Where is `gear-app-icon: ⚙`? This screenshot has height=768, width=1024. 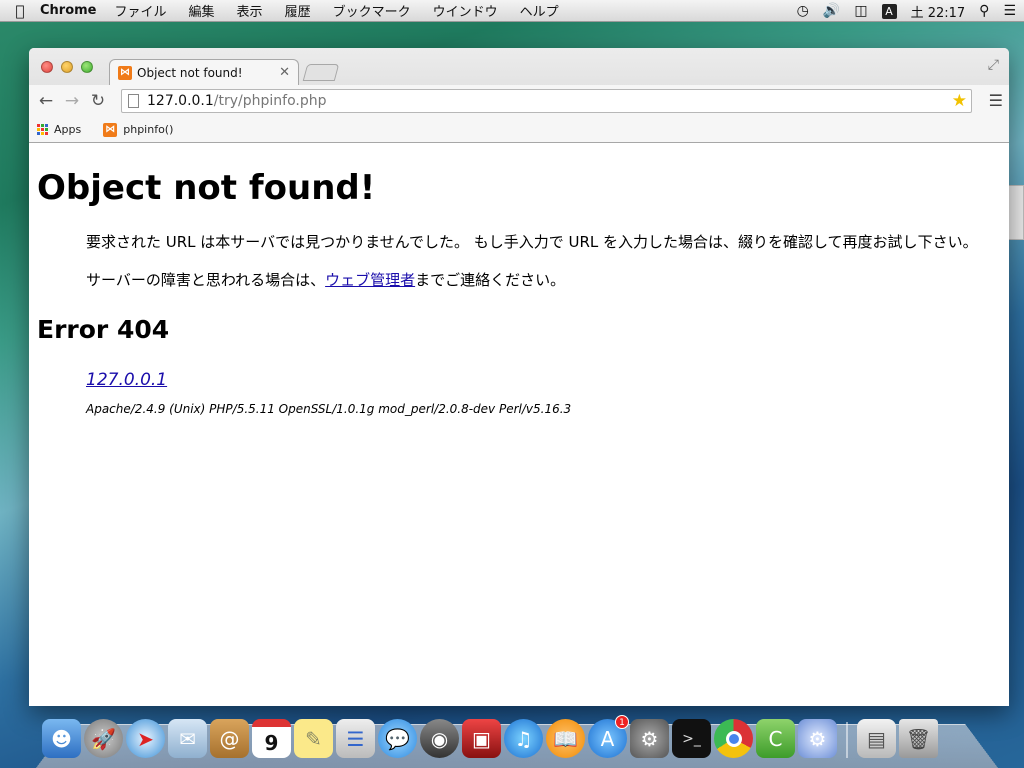 gear-app-icon: ⚙ is located at coordinates (817, 738).